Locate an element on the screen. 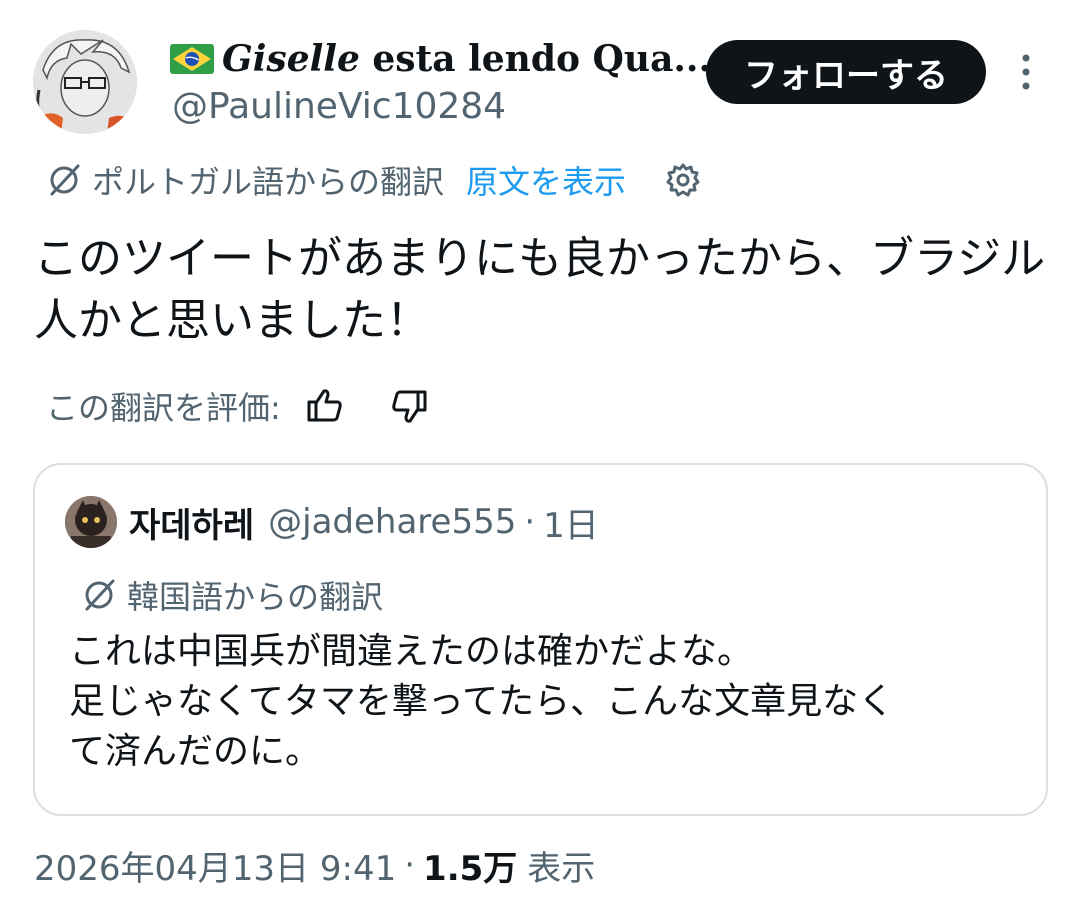  quoted-translation-label: 韓国語からの翻訳 is located at coordinates (255, 597).